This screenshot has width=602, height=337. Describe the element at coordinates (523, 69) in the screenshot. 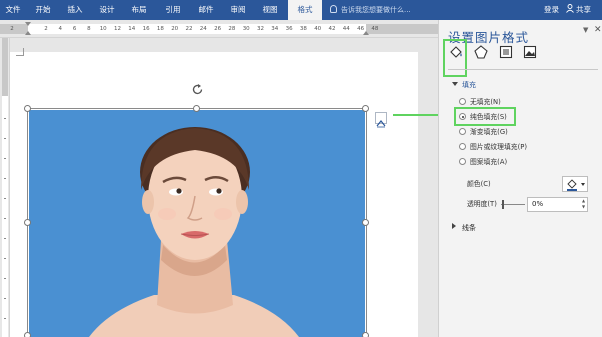

I see `pane-separator` at that location.